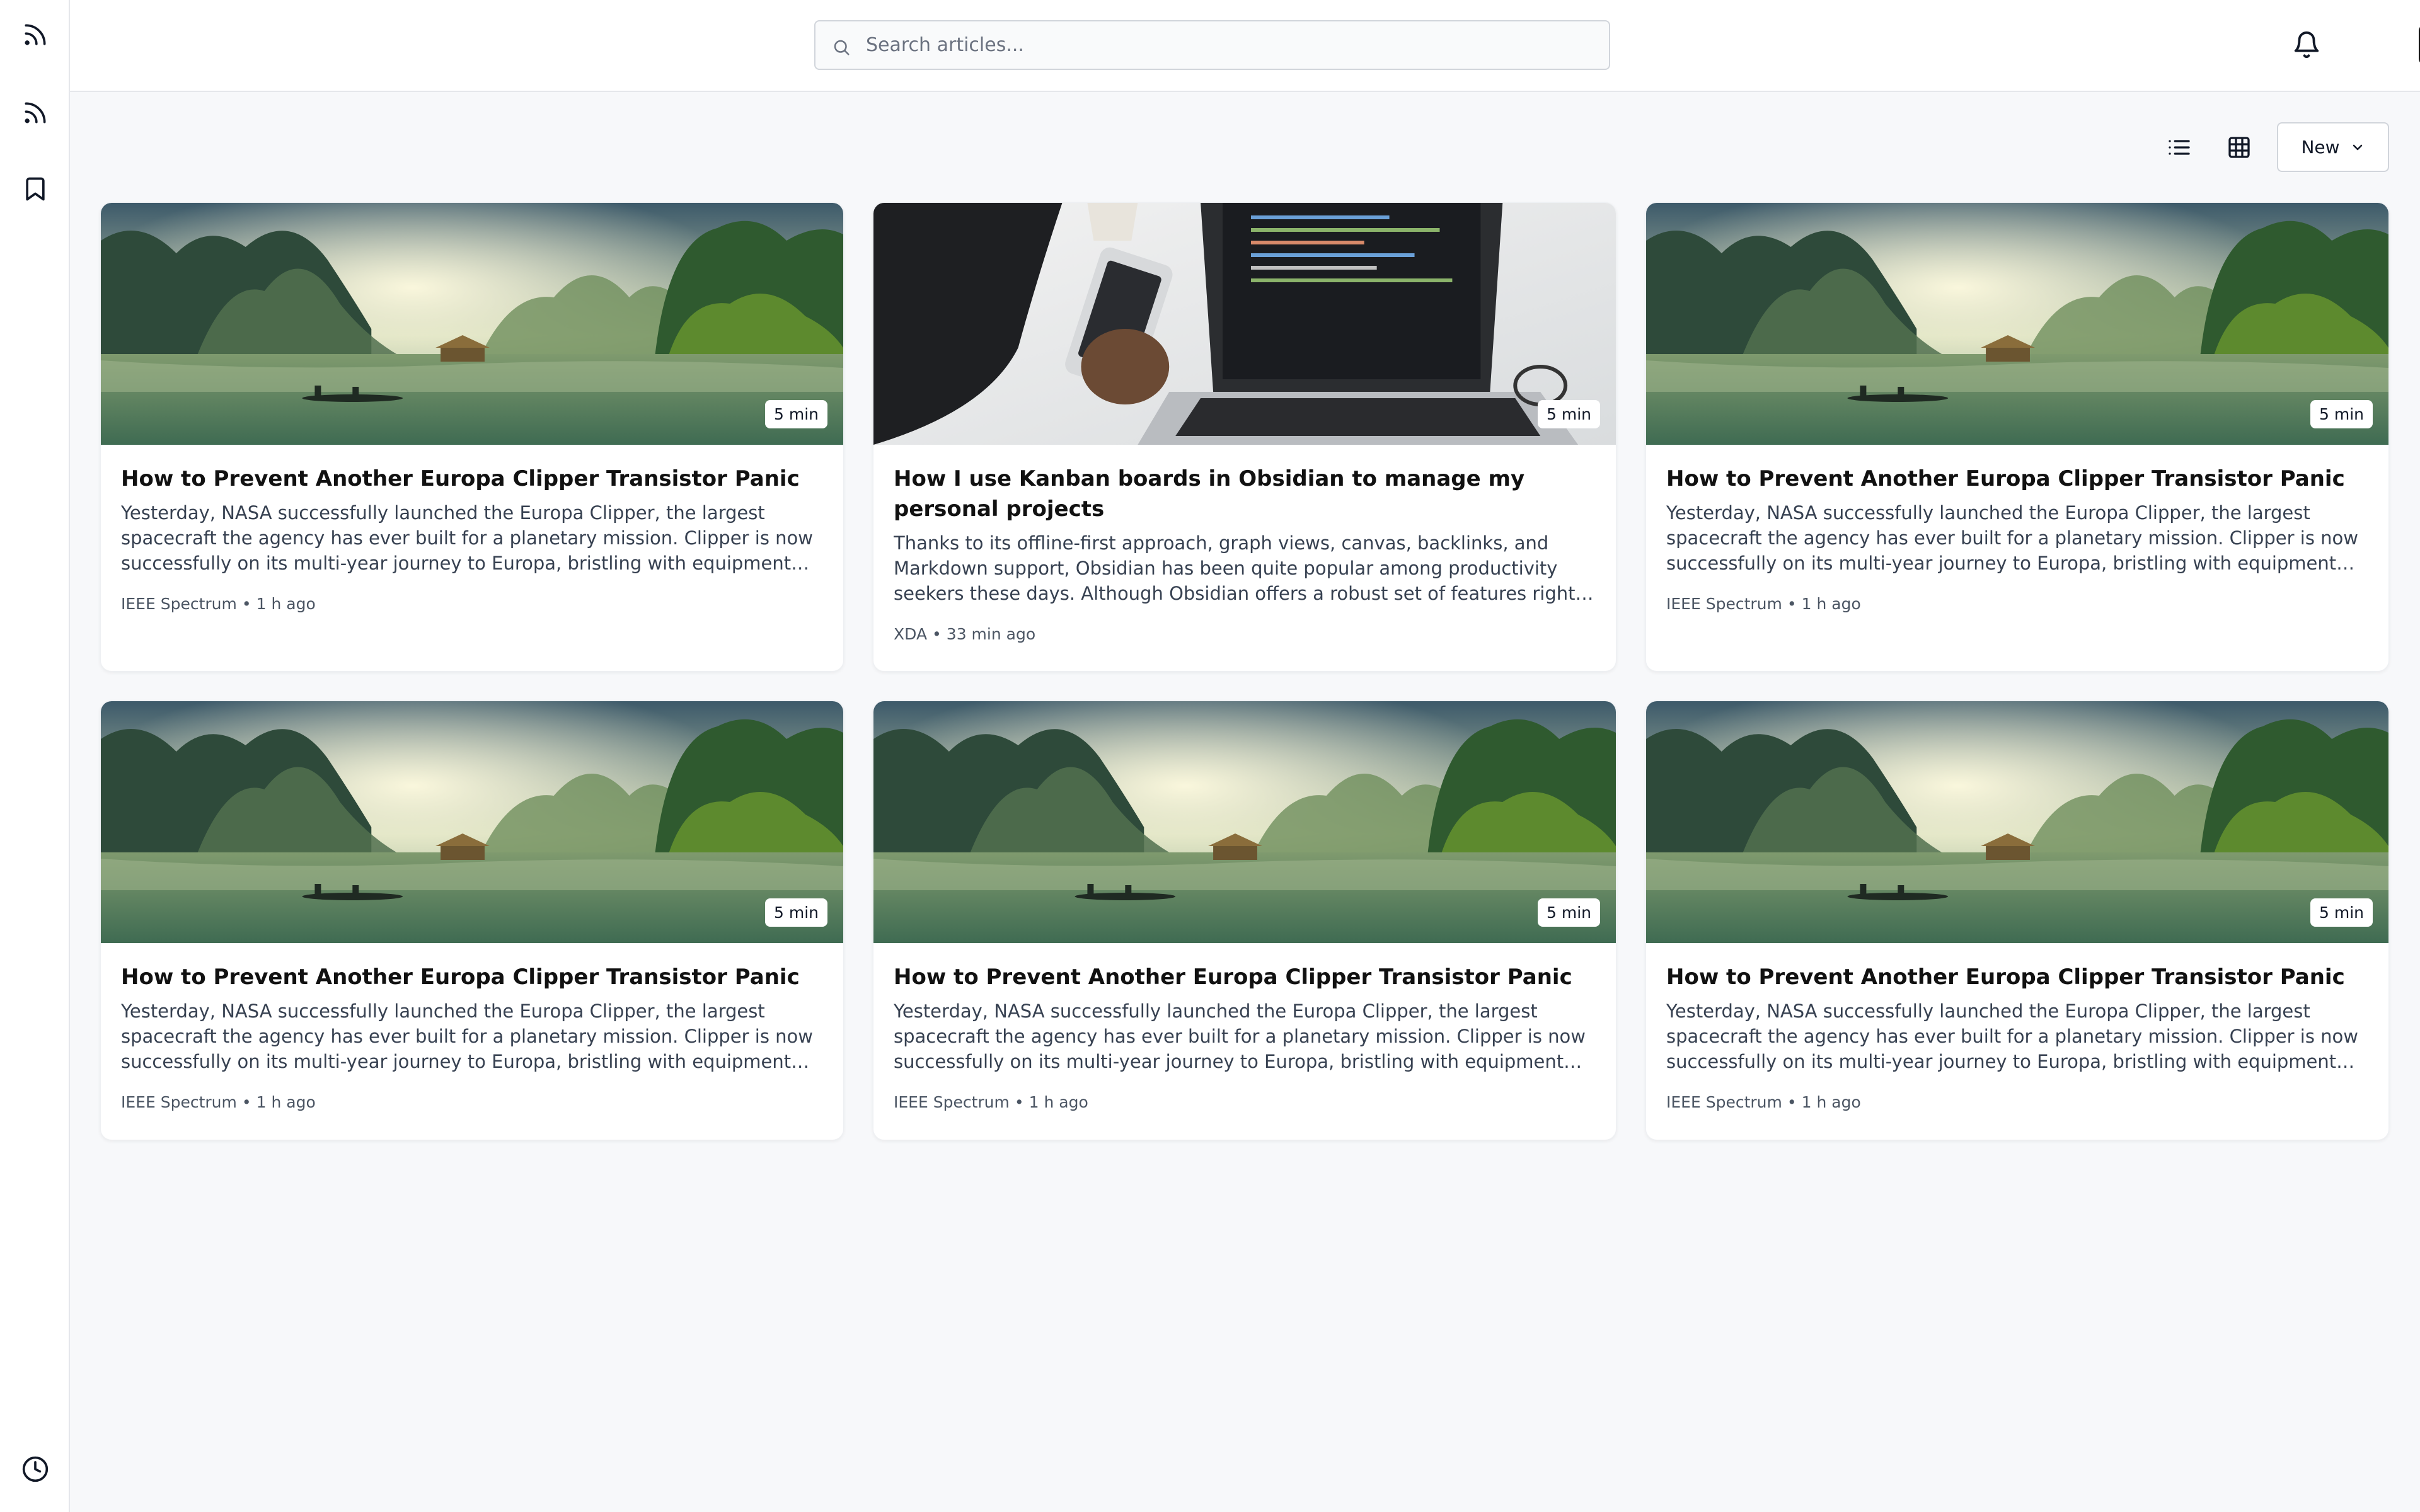 Image resolution: width=2420 pixels, height=1512 pixels. I want to click on list-icon, so click(2179, 147).